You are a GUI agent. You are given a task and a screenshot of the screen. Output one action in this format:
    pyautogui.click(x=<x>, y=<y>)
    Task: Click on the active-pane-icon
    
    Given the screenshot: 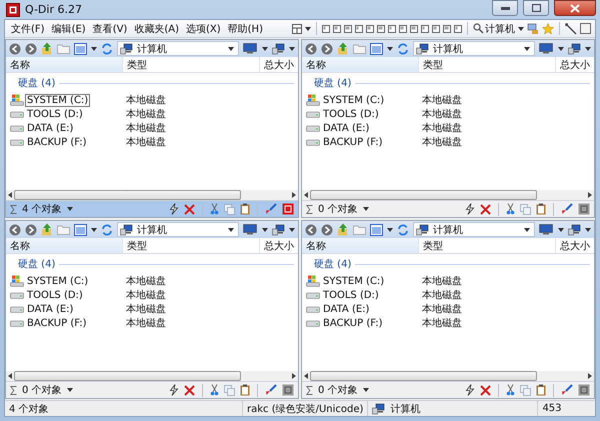 What is the action you would take?
    pyautogui.click(x=288, y=209)
    